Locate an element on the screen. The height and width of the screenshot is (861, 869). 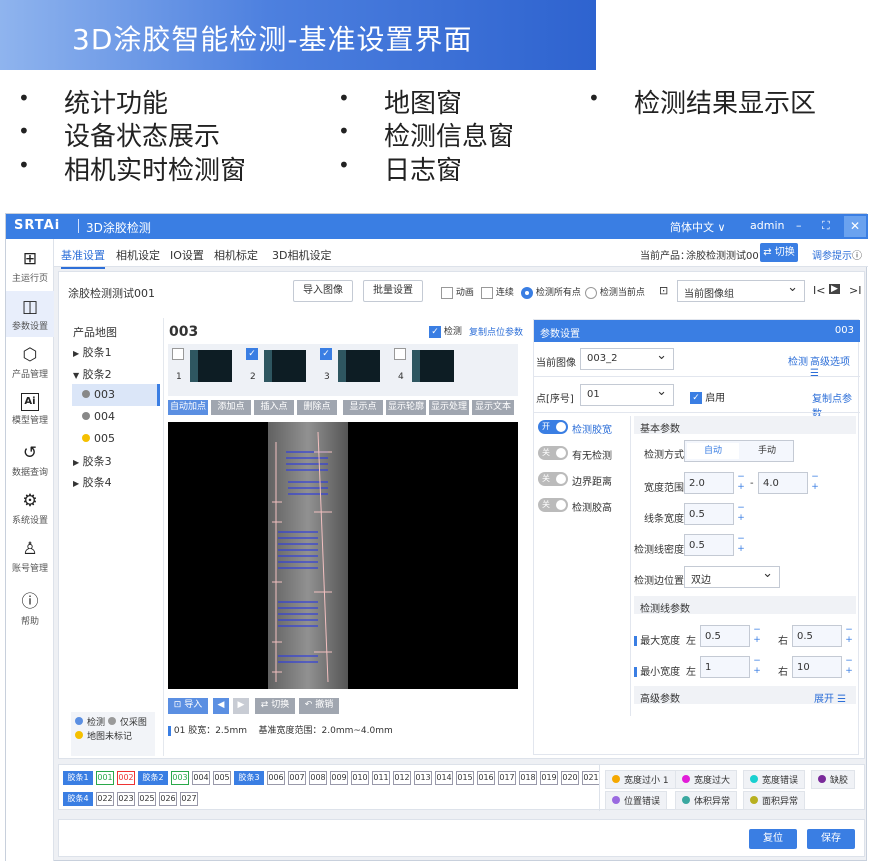
point-chip: 023 is located at coordinates (126, 799).